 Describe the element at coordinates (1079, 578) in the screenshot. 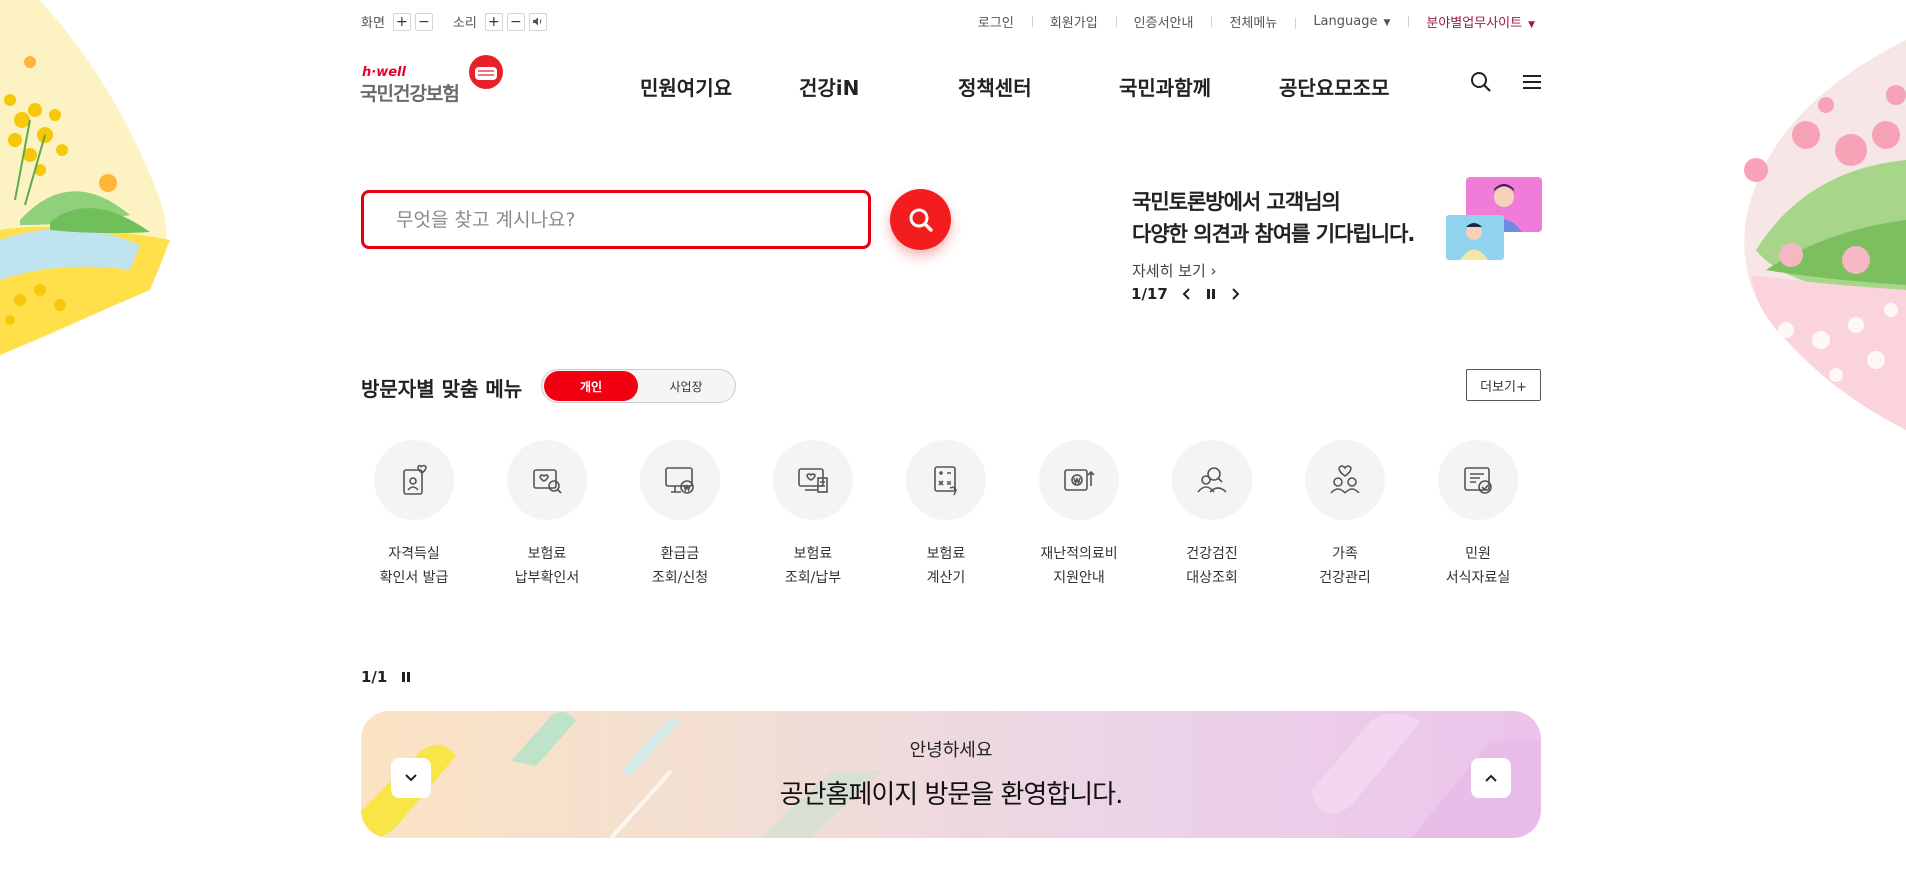

I see `quick-menu-label-2: 지원안내` at that location.